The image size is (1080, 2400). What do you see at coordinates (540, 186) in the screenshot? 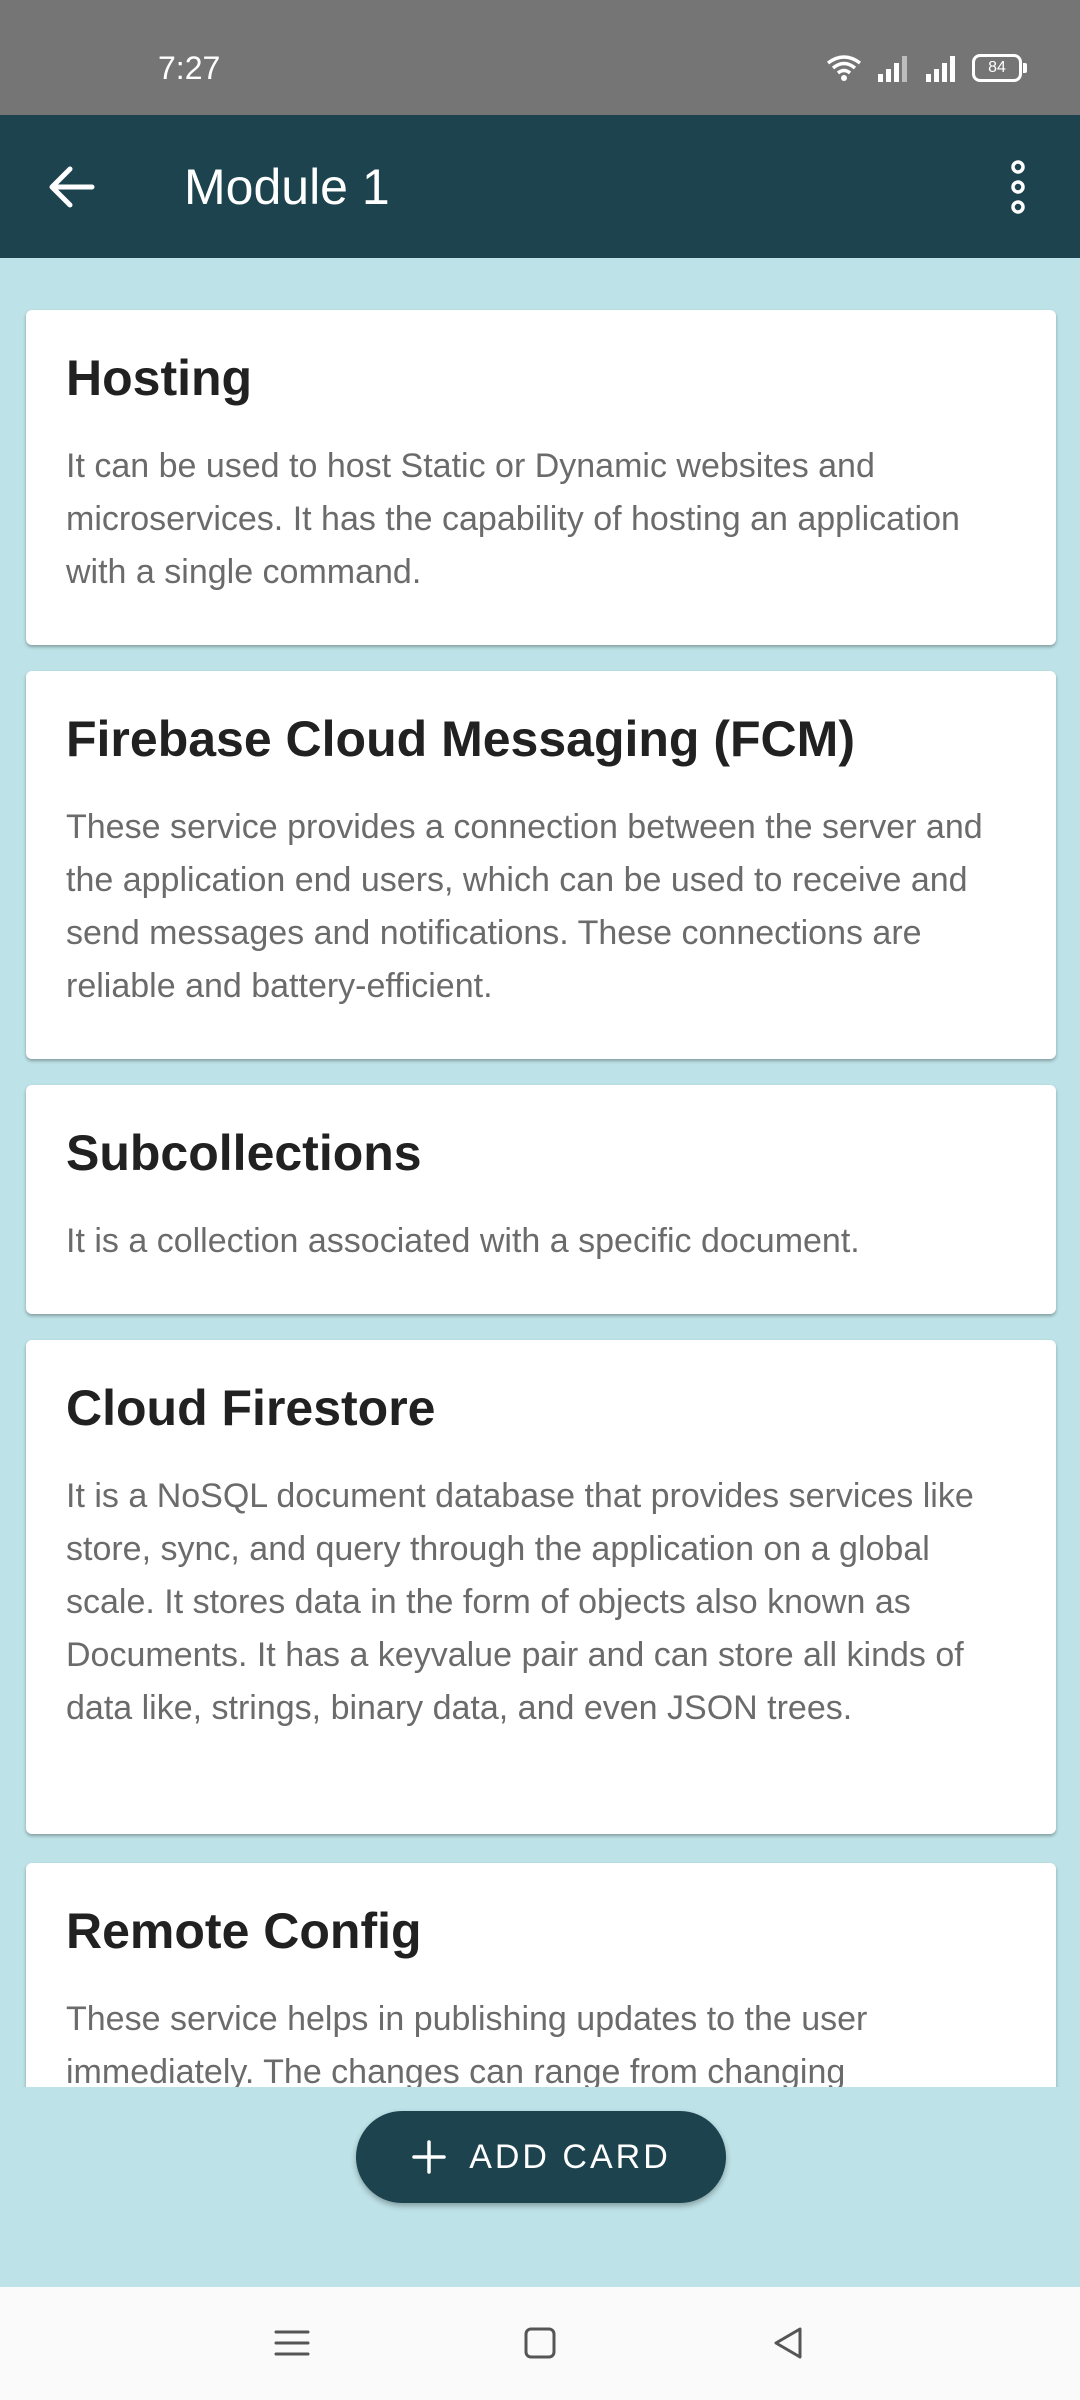
I see `app-bar: Module 1` at bounding box center [540, 186].